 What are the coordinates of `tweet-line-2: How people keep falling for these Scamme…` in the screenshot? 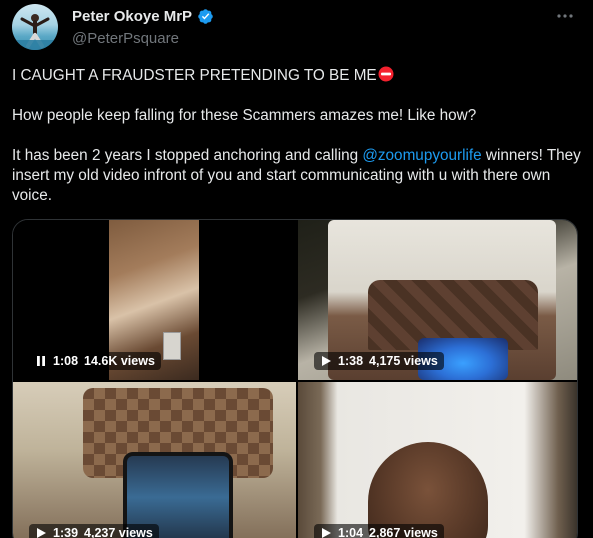 It's located at (244, 115).